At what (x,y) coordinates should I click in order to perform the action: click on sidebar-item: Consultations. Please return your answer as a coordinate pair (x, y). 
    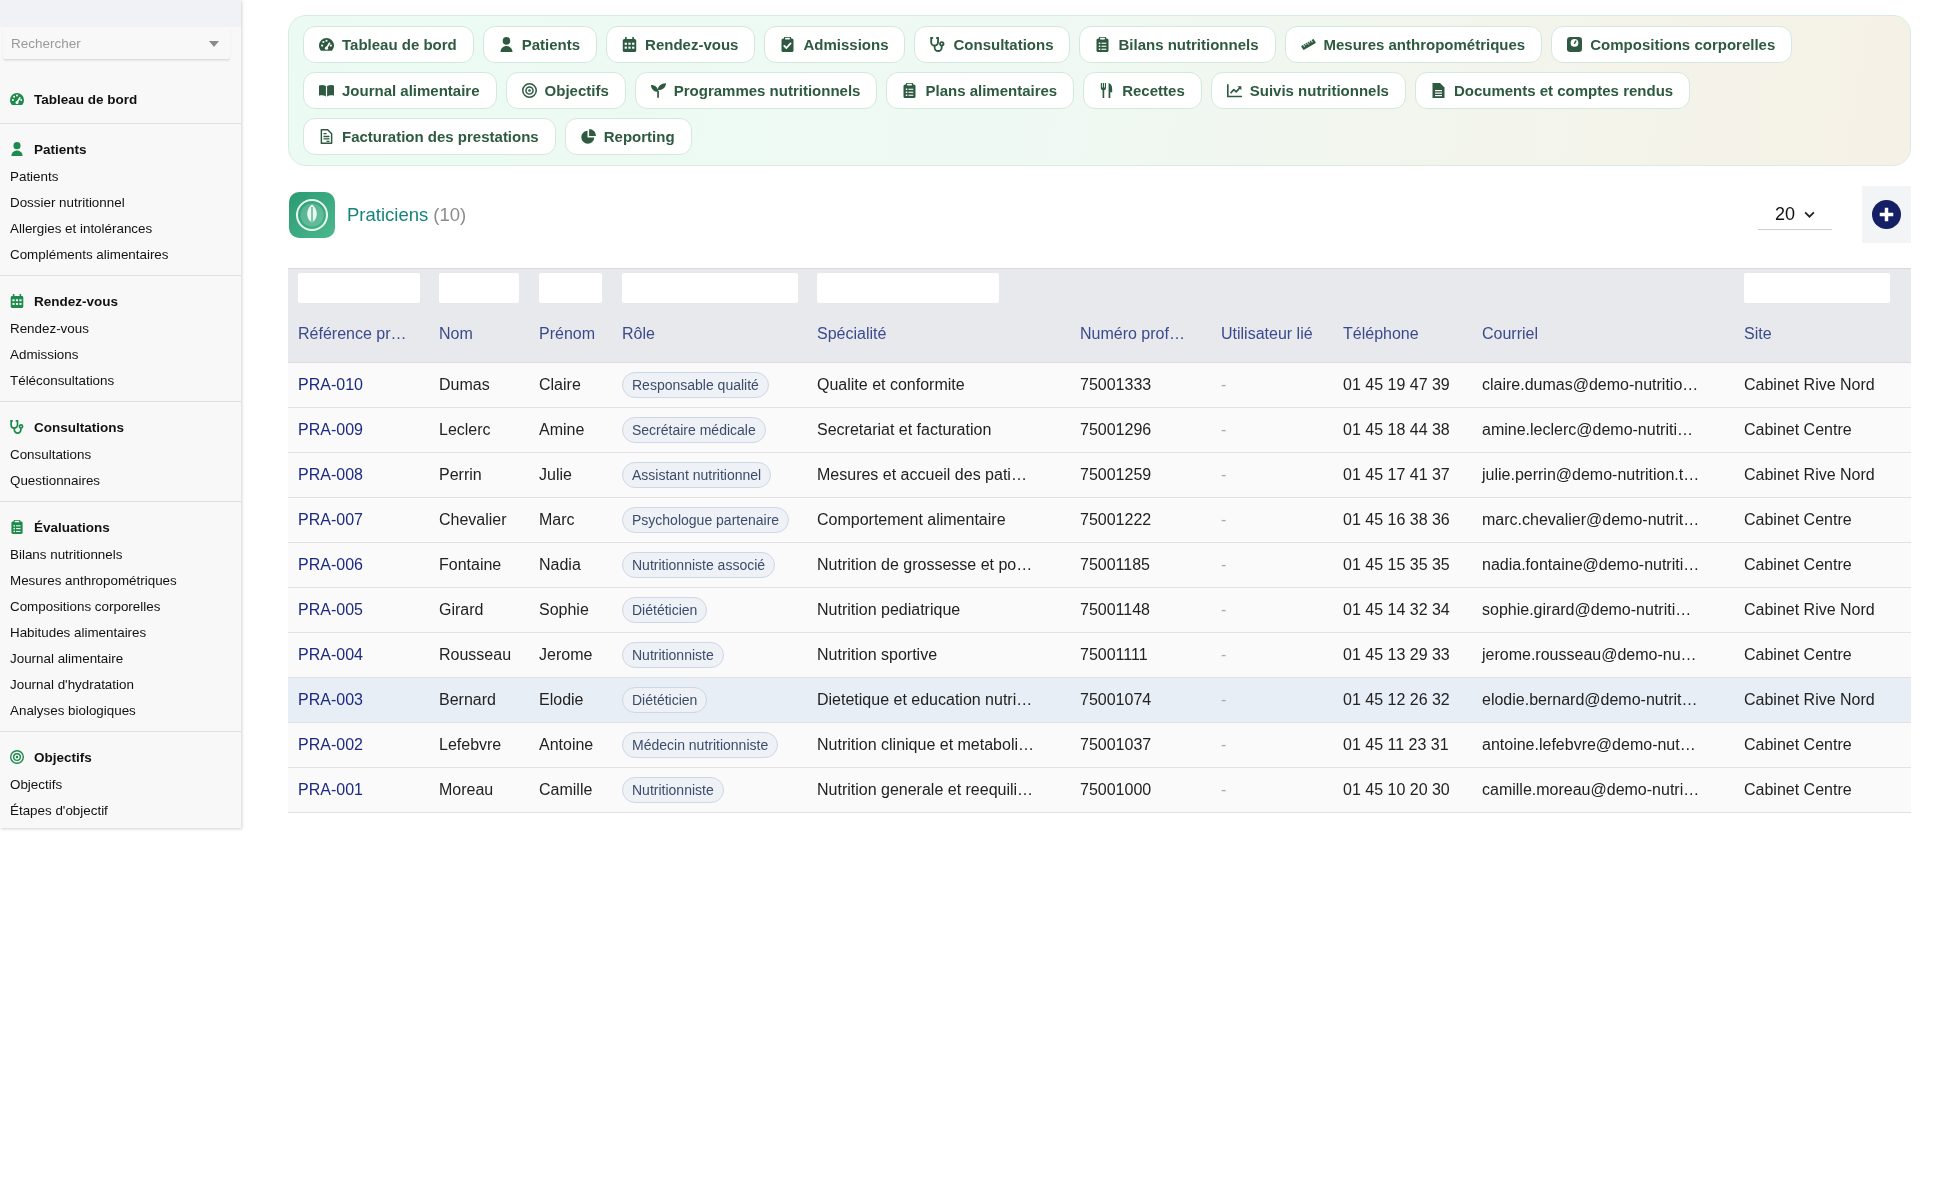
    Looking at the image, I should click on (120, 455).